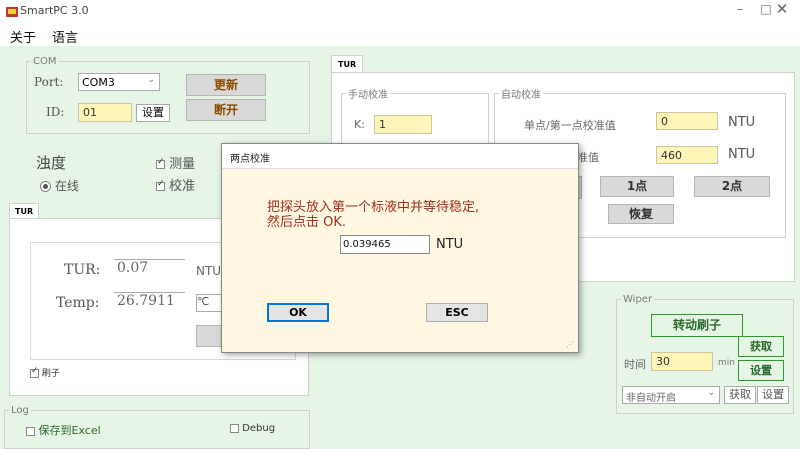 The height and width of the screenshot is (449, 800). Describe the element at coordinates (259, 428) in the screenshot. I see `debug-label: Debug` at that location.